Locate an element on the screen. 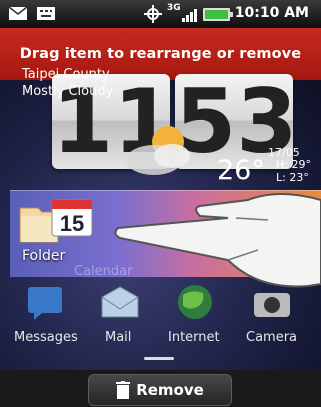  remove-button: Remove is located at coordinates (160, 390).